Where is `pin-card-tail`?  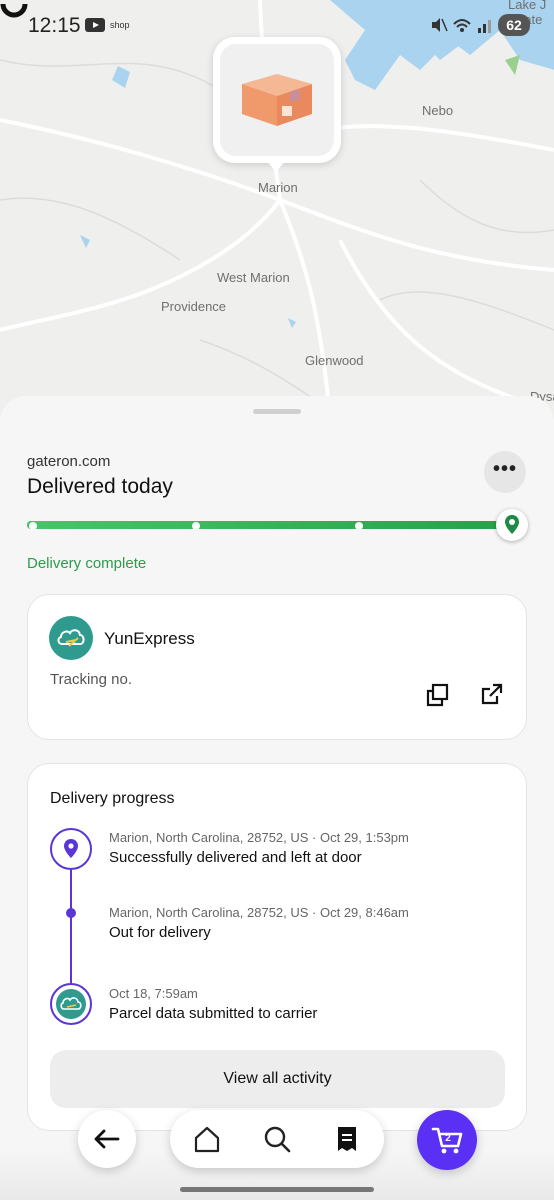 pin-card-tail is located at coordinates (276, 166).